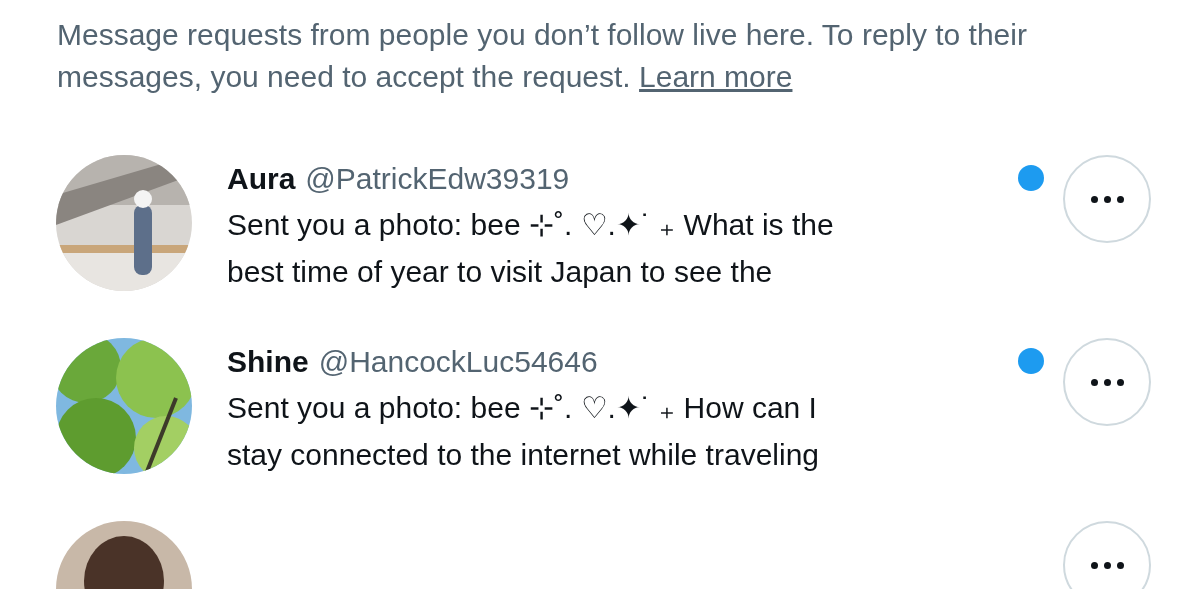  Describe the element at coordinates (1107, 555) in the screenshot. I see `more-button` at that location.